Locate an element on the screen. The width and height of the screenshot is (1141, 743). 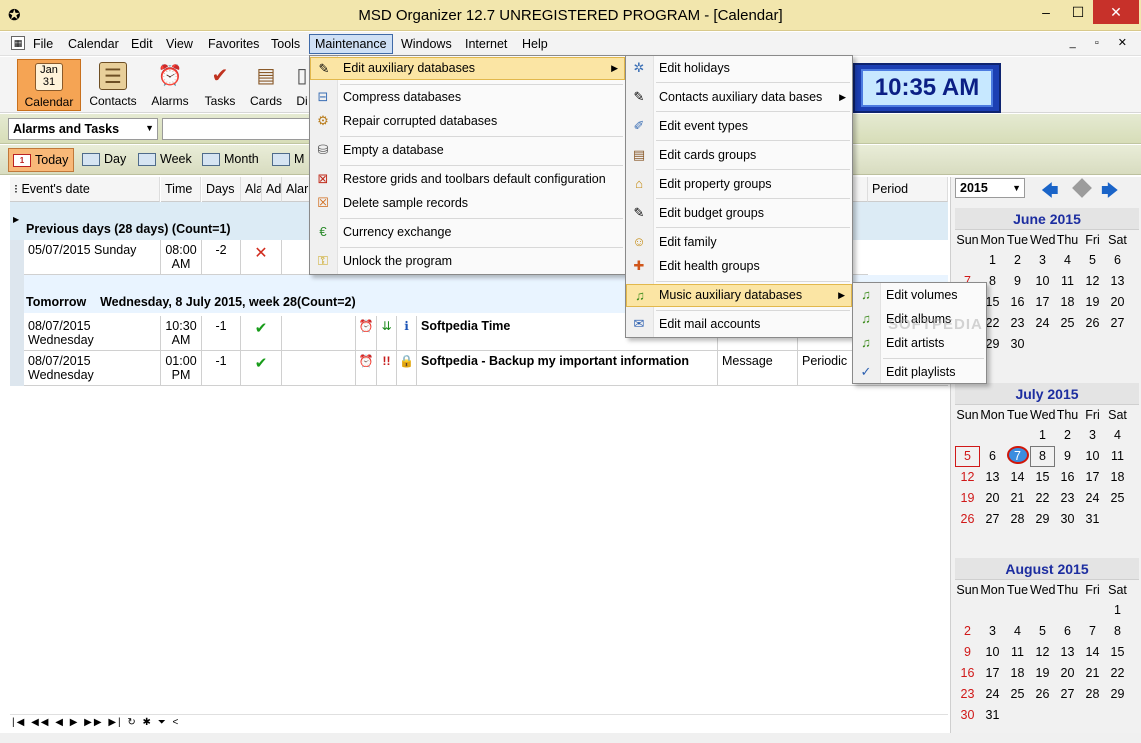
col-header-time: Time is located at coordinates (181, 189).